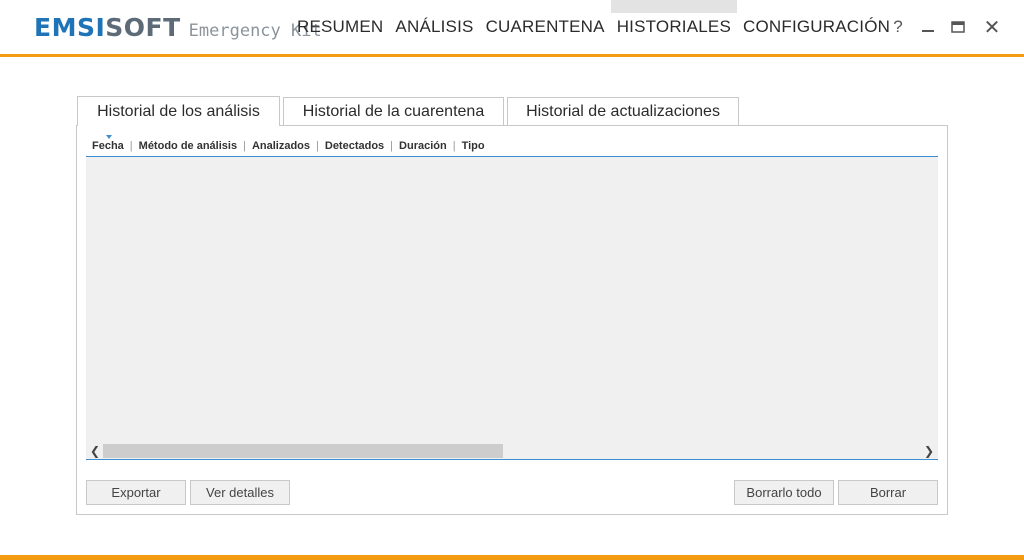  Describe the element at coordinates (545, 27) in the screenshot. I see `nav-cuarentena: CUARENTENA` at that location.